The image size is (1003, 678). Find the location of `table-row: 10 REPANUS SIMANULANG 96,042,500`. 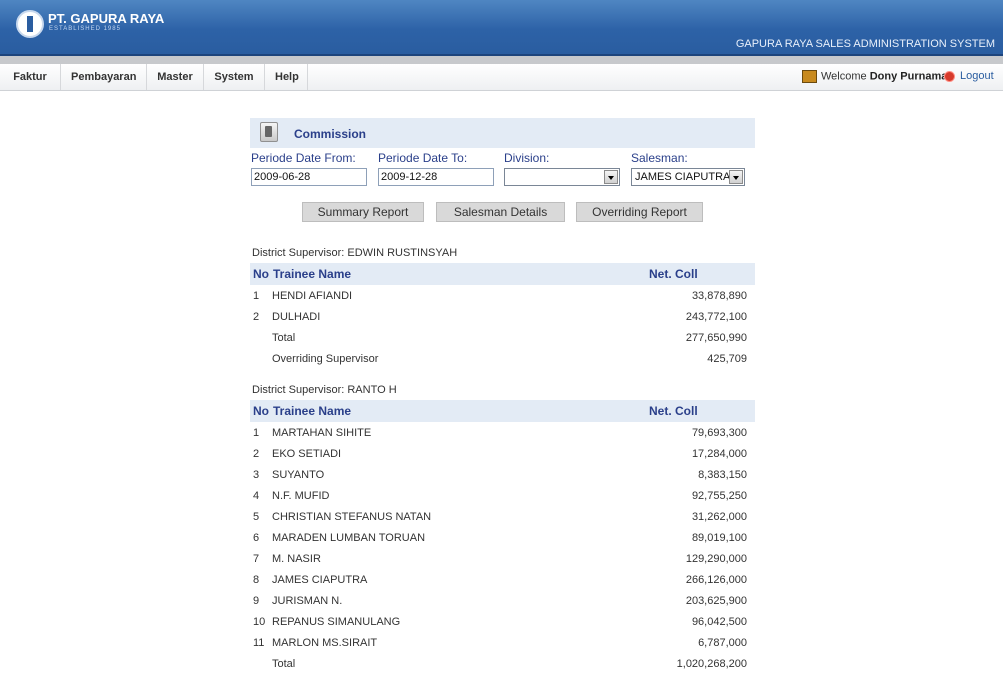

table-row: 10 REPANUS SIMANULANG 96,042,500 is located at coordinates (502, 622).